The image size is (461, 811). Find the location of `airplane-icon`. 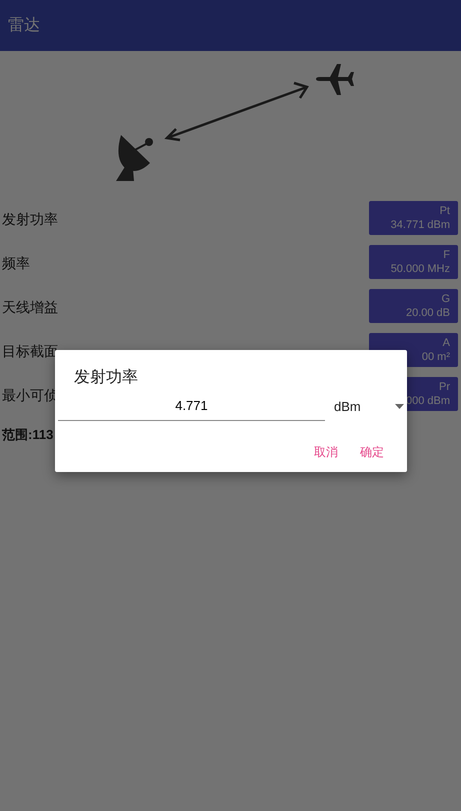

airplane-icon is located at coordinates (335, 79).